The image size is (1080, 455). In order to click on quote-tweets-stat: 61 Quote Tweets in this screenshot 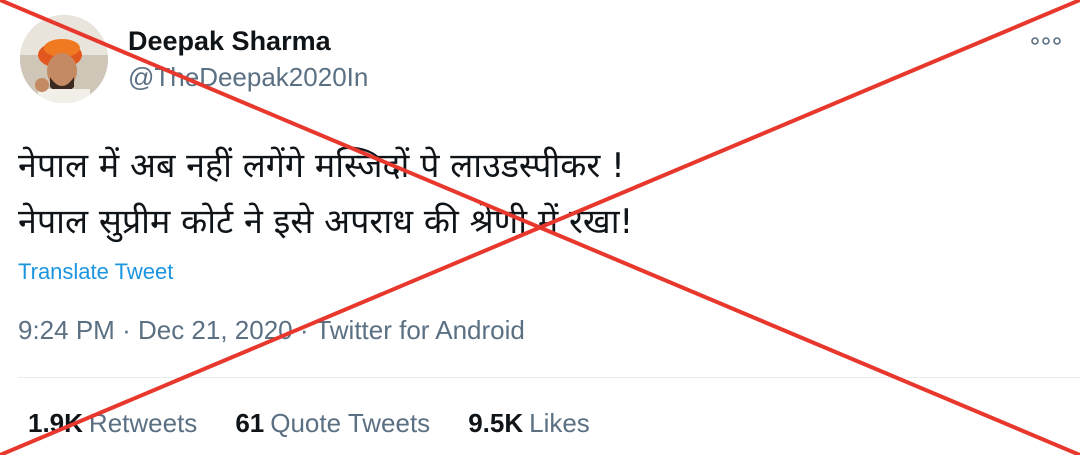, I will do `click(332, 423)`.